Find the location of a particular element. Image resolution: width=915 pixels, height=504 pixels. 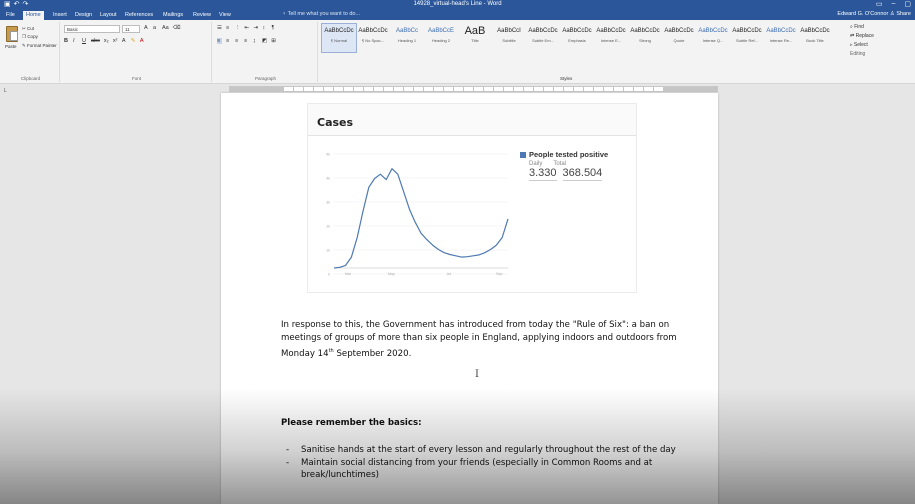

font-color-icon: A is located at coordinates (142, 41).